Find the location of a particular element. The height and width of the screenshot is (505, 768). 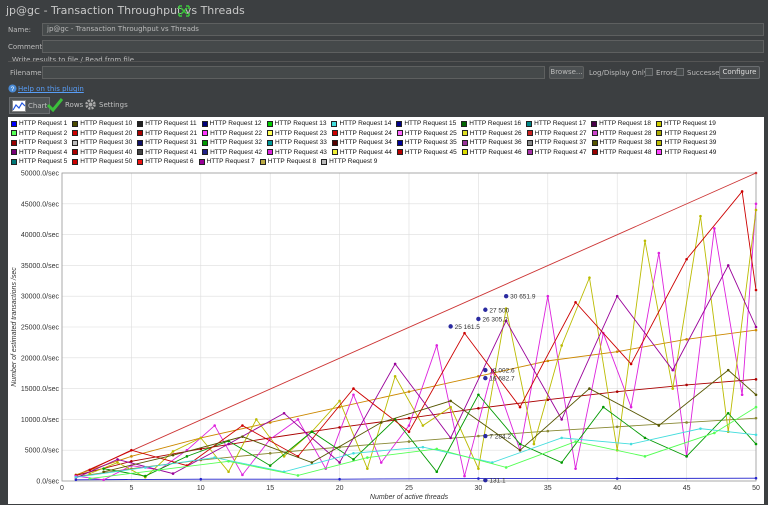

annotation-label: 25 161.5 is located at coordinates (468, 327).